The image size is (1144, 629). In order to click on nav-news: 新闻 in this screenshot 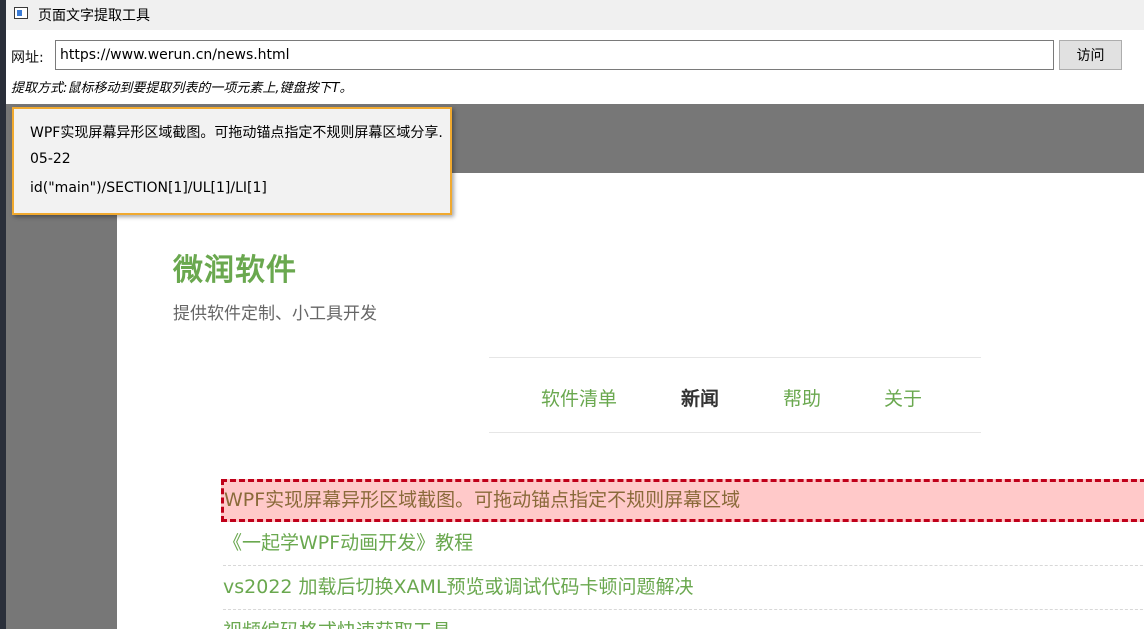, I will do `click(700, 397)`.